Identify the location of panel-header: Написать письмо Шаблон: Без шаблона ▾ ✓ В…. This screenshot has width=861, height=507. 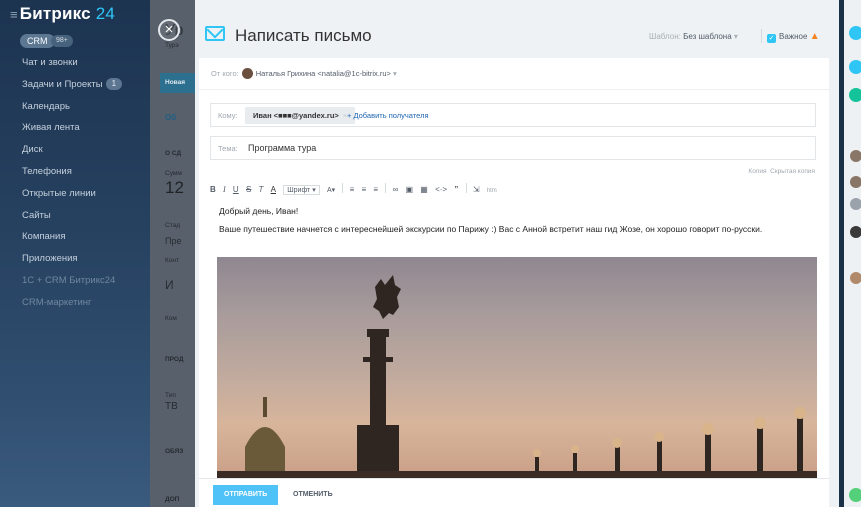
(517, 29).